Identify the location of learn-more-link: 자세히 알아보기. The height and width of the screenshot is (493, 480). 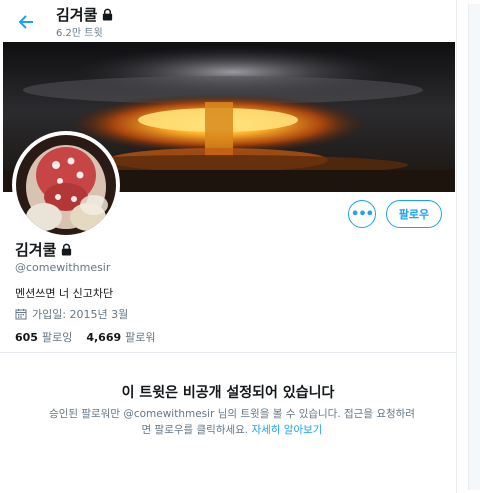
(286, 430).